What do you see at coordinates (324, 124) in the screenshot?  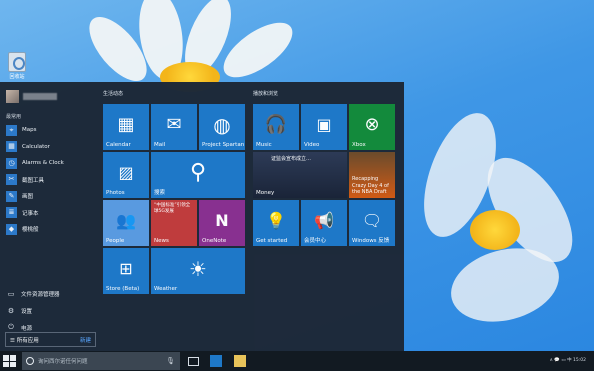 I see `video-icon: ▣` at bounding box center [324, 124].